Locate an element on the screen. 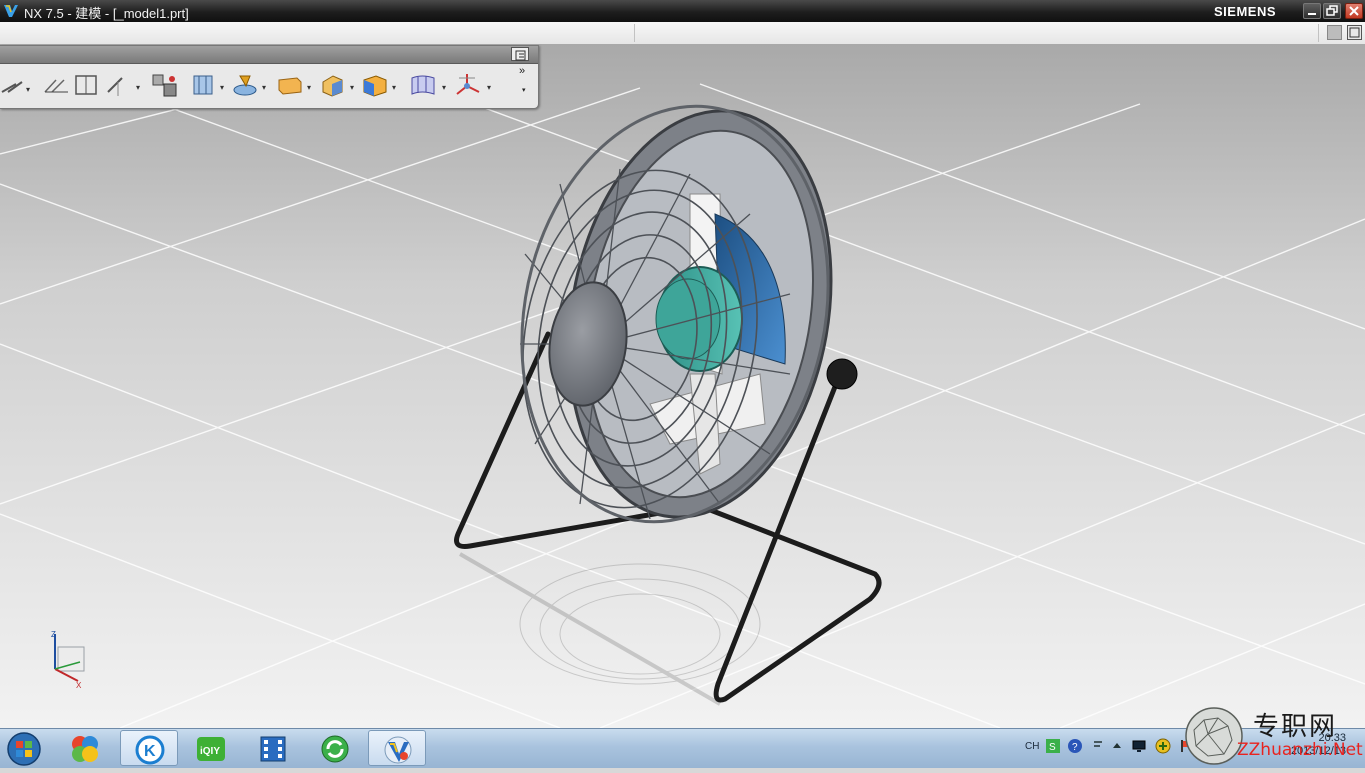 This screenshot has width=1365, height=773. revolve-icon: ▾ is located at coordinates (251, 85).